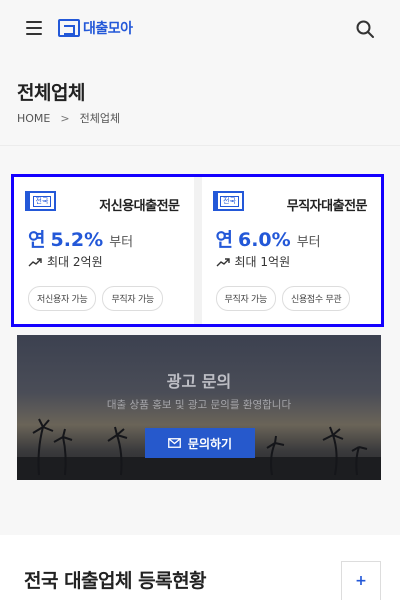 The image size is (400, 600). Describe the element at coordinates (62, 298) in the screenshot. I see `tag: 저신용자 가능` at that location.